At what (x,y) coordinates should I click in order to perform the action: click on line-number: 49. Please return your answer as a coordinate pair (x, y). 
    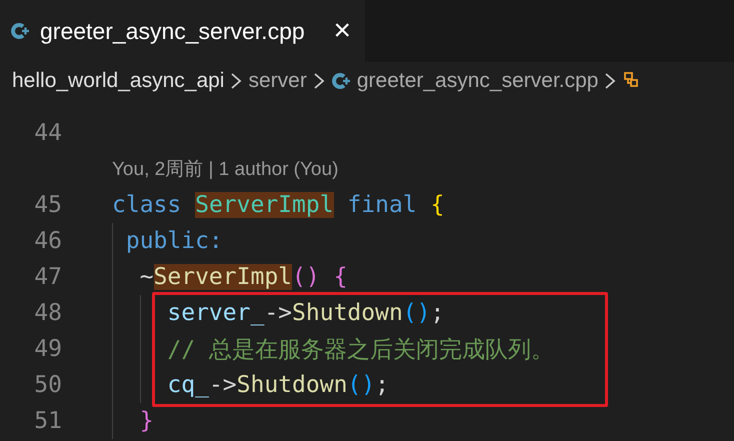
    Looking at the image, I should click on (48, 349).